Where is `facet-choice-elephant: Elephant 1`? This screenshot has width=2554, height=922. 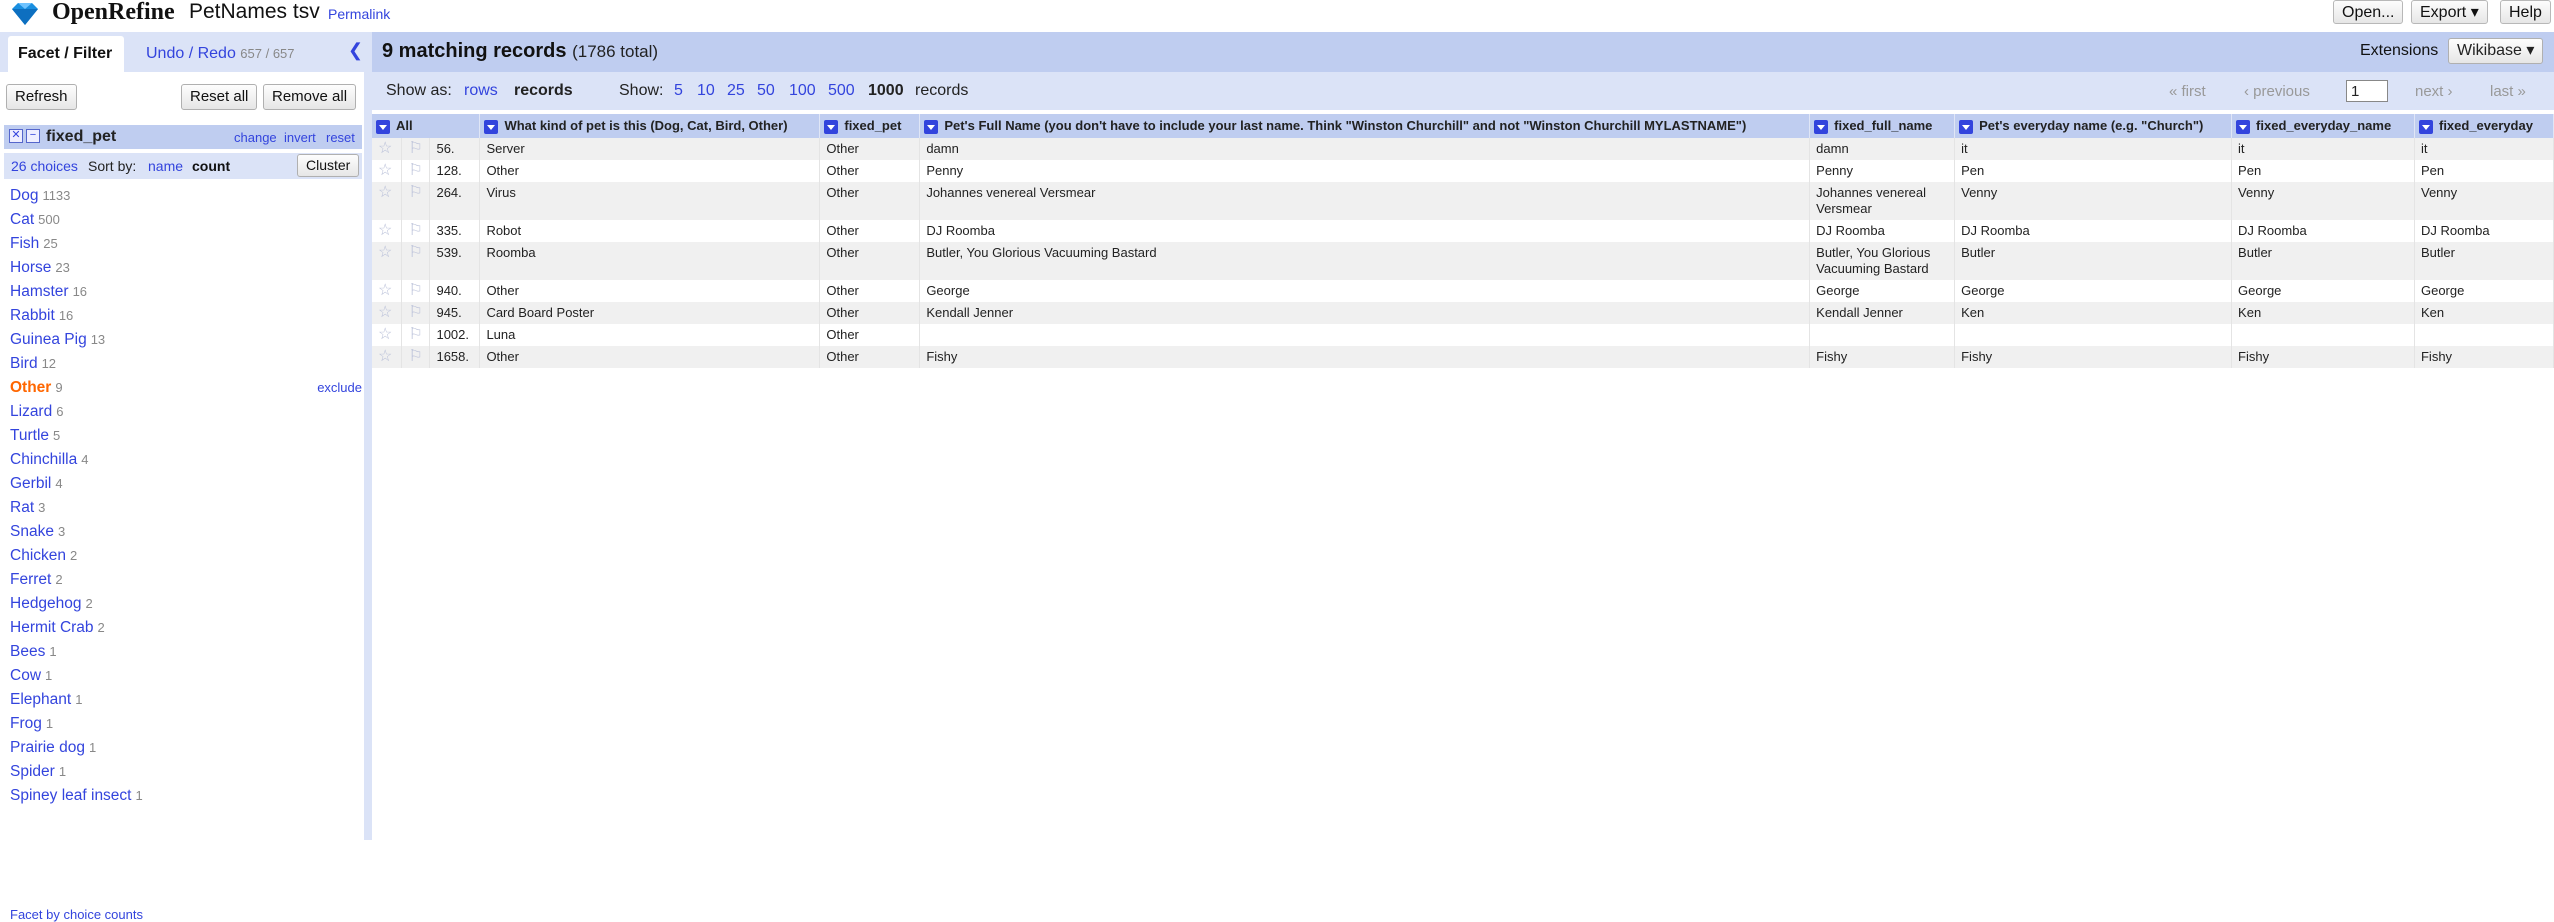 facet-choice-elephant: Elephant 1 is located at coordinates (186, 700).